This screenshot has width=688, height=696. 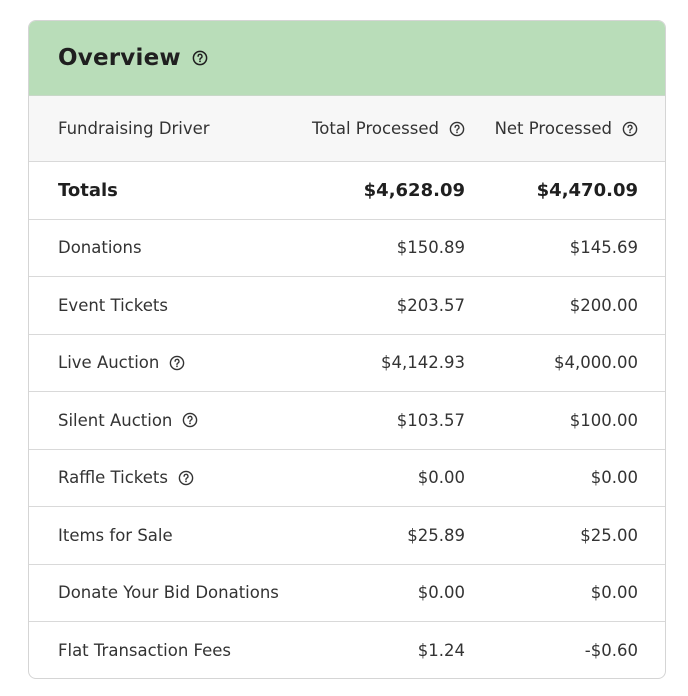 What do you see at coordinates (113, 305) in the screenshot?
I see `row-label: Event Tickets` at bounding box center [113, 305].